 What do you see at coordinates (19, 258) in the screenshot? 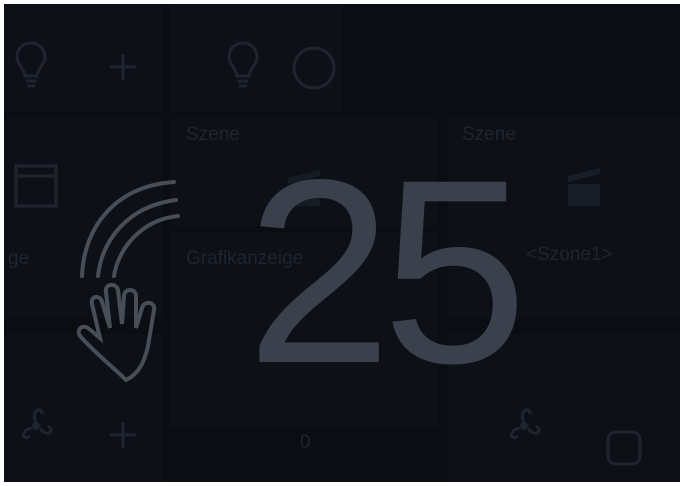
I see `graphic-display-label-partial: ge` at bounding box center [19, 258].